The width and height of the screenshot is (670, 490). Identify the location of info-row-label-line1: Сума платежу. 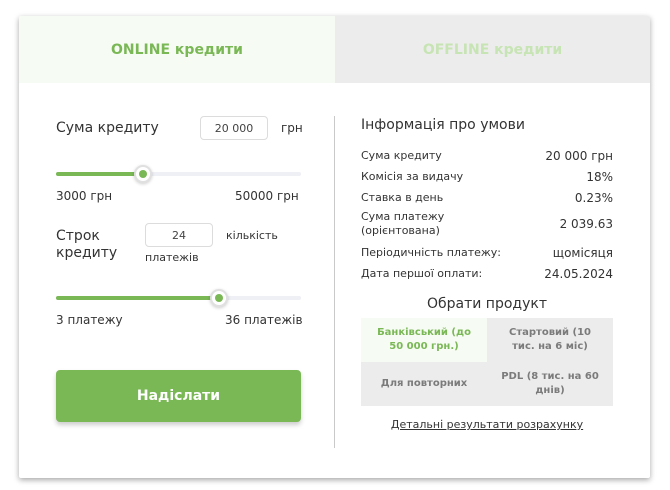
(403, 216).